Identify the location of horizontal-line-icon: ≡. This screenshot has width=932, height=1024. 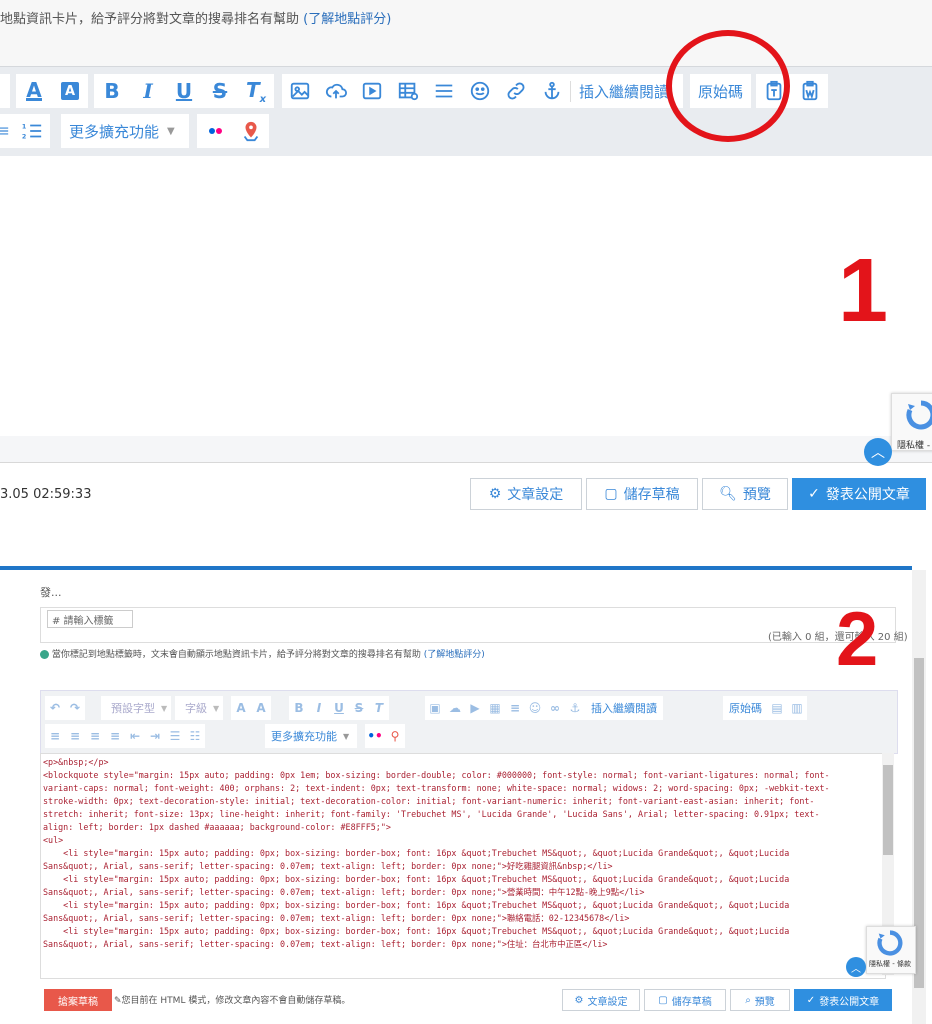
(515, 708).